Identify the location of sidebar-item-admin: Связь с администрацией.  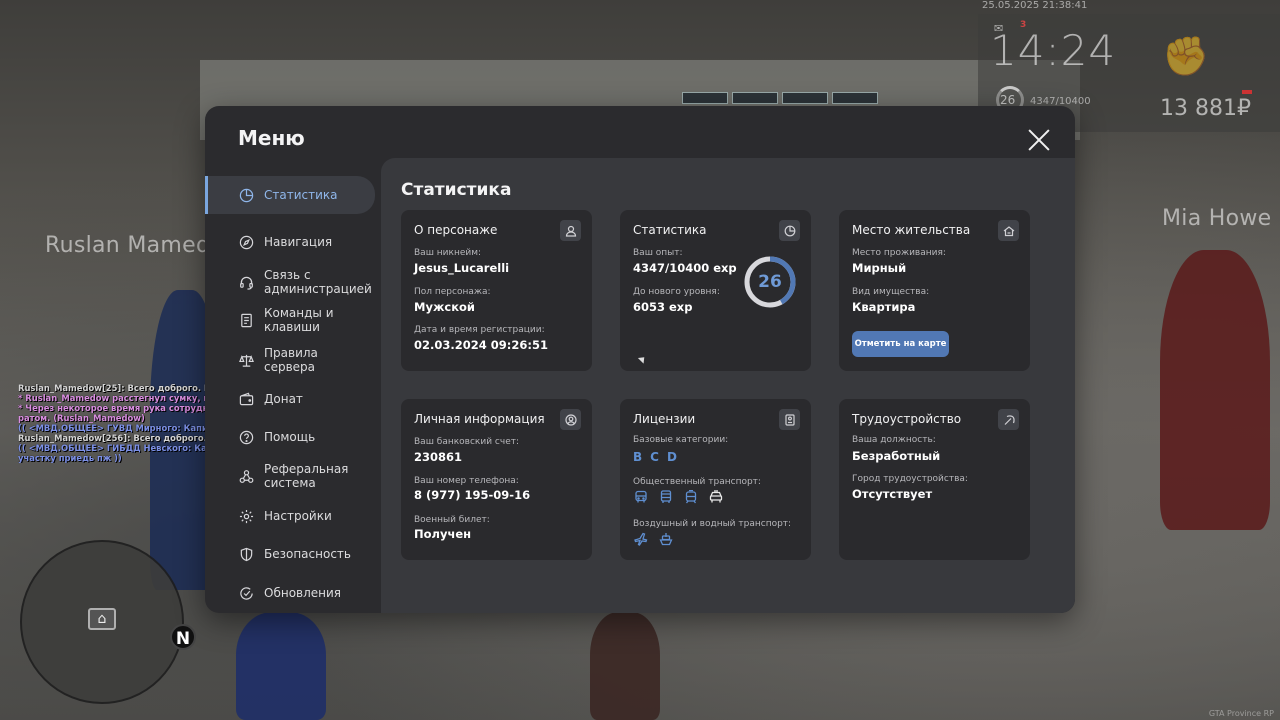
(290, 282).